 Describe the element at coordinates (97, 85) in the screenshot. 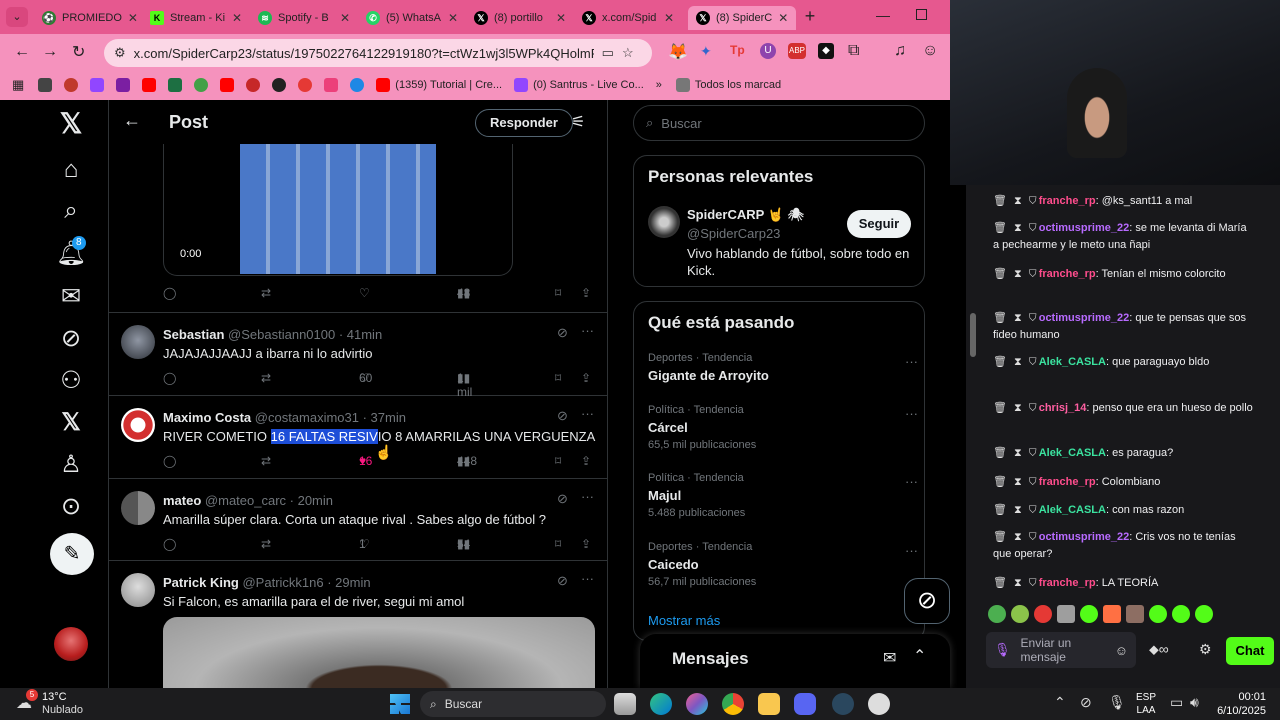

I see `bookmark-twitch-icon` at that location.